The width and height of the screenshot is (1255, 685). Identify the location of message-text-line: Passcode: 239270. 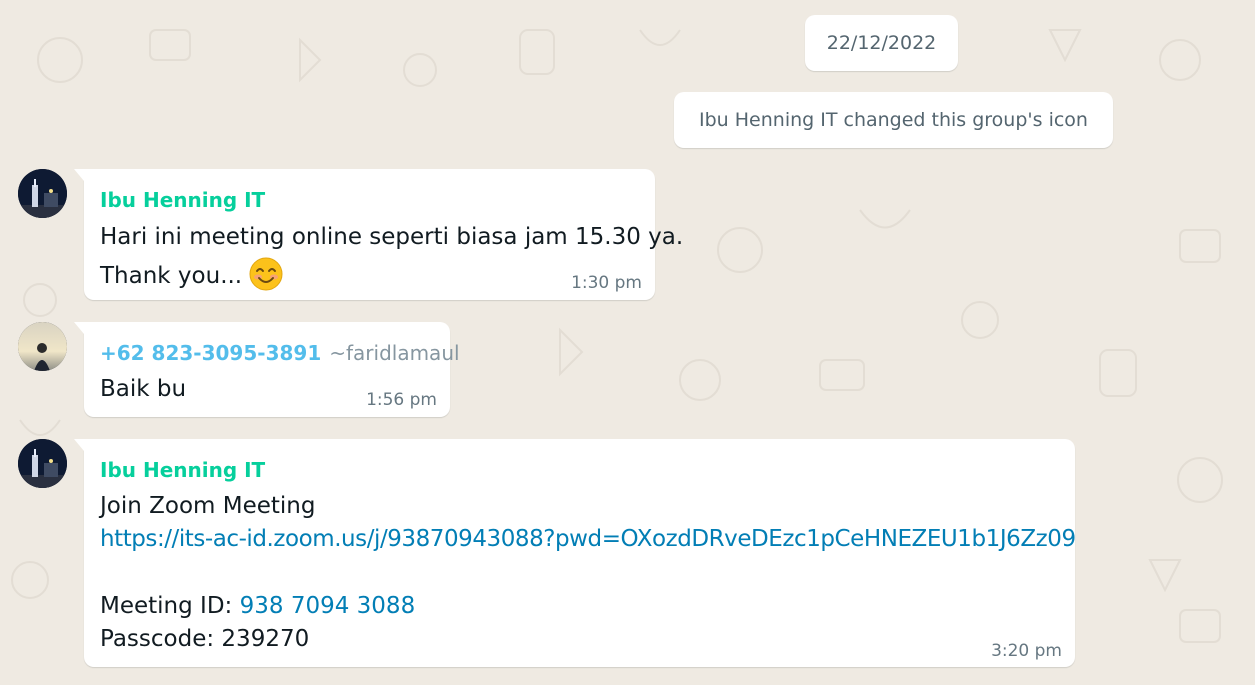
(205, 639).